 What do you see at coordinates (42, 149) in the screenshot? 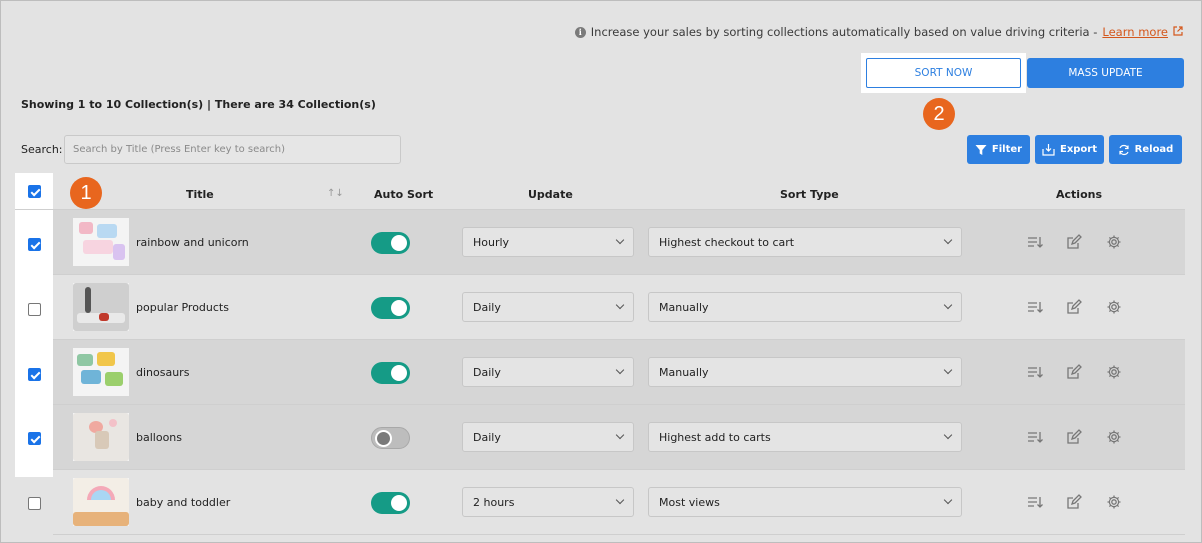
I see `search-label: Search:` at bounding box center [42, 149].